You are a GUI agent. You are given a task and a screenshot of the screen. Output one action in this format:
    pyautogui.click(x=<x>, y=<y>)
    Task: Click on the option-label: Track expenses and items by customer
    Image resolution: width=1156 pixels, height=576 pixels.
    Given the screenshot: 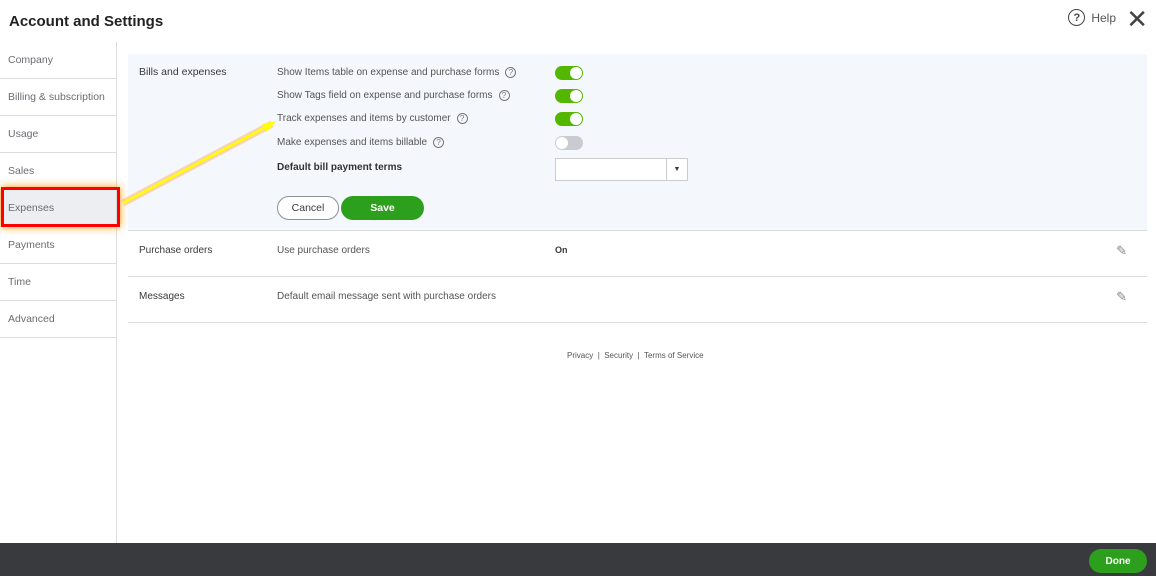 What is the action you would take?
    pyautogui.click(x=364, y=118)
    